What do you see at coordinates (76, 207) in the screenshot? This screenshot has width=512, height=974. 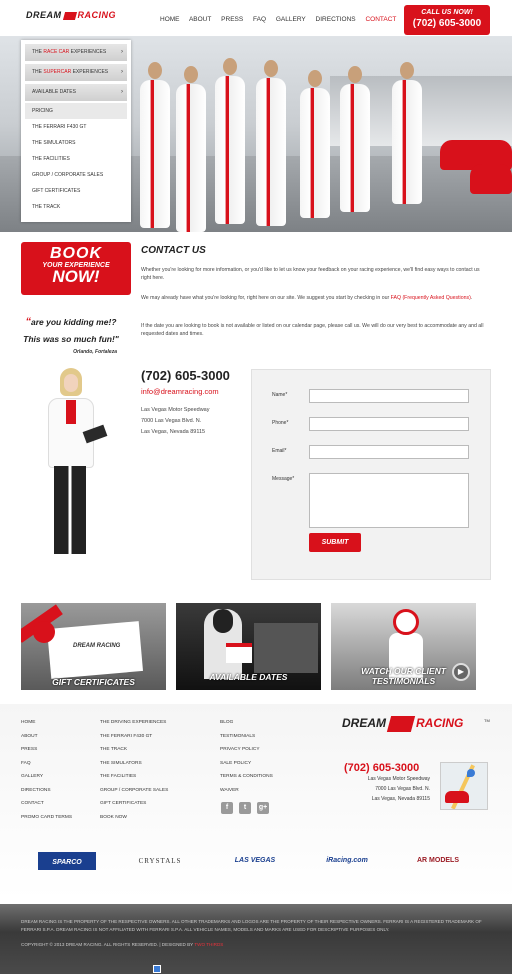 I see `side-menu-track: THE TRACK` at bounding box center [76, 207].